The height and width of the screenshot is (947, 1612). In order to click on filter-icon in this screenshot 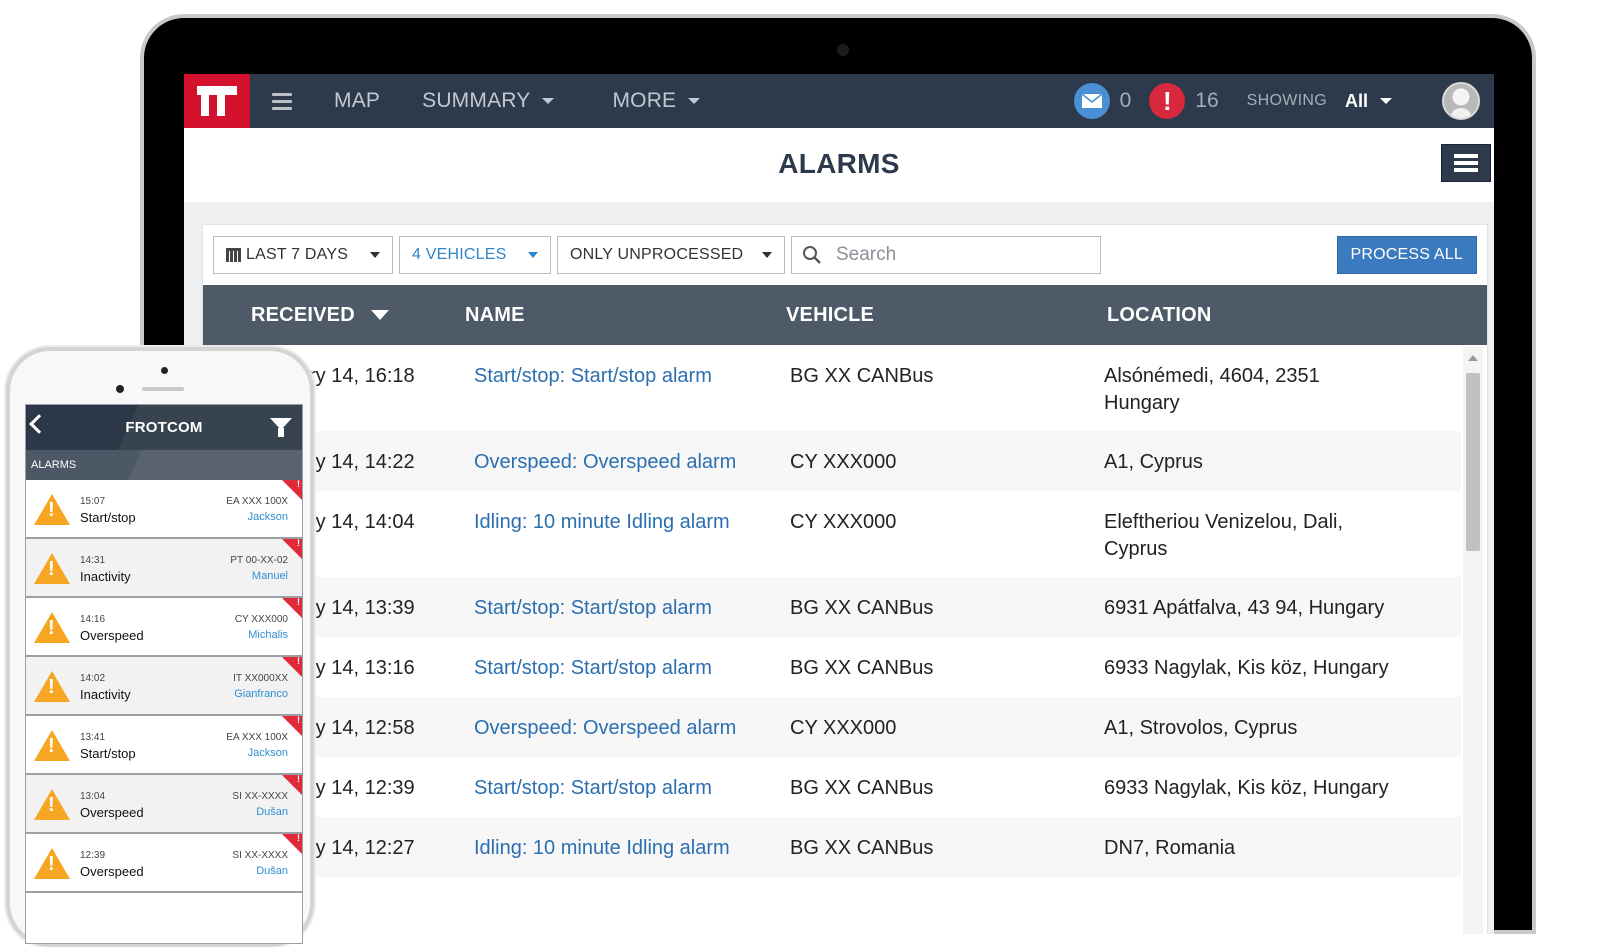, I will do `click(281, 427)`.